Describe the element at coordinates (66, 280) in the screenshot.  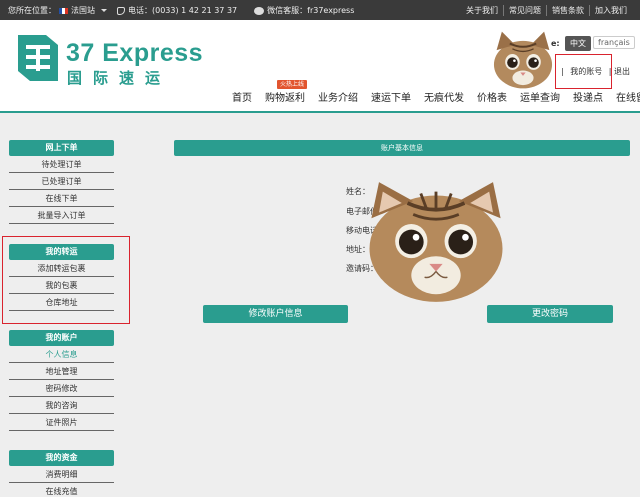
I see `transfer-section-highlight` at that location.